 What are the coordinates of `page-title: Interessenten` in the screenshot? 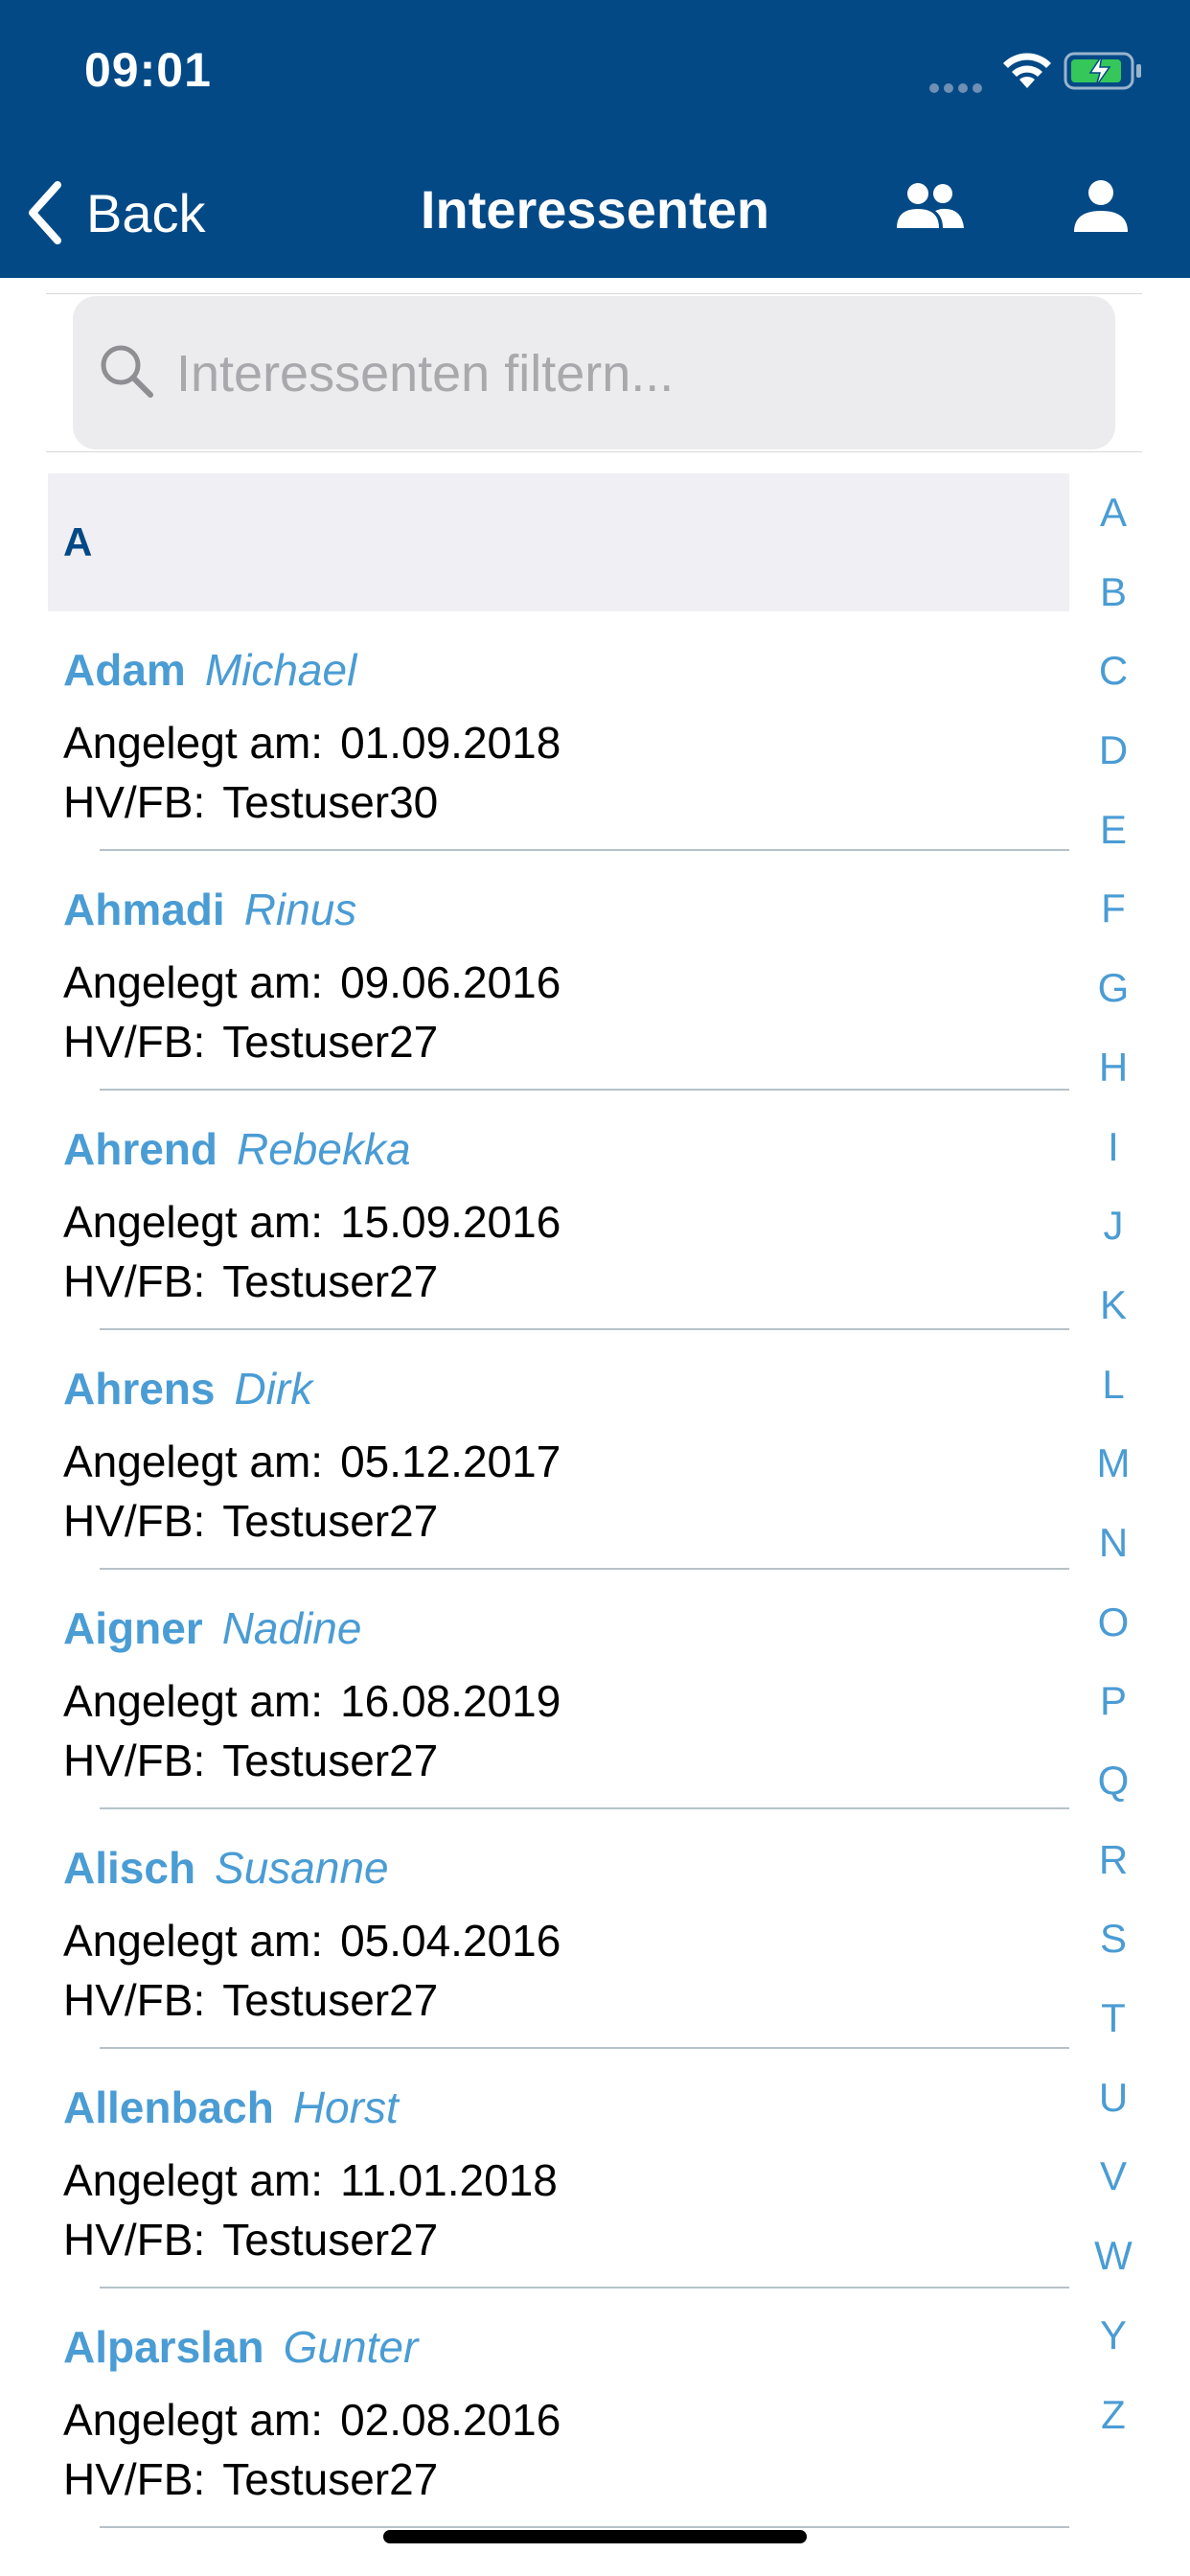 It's located at (595, 209).